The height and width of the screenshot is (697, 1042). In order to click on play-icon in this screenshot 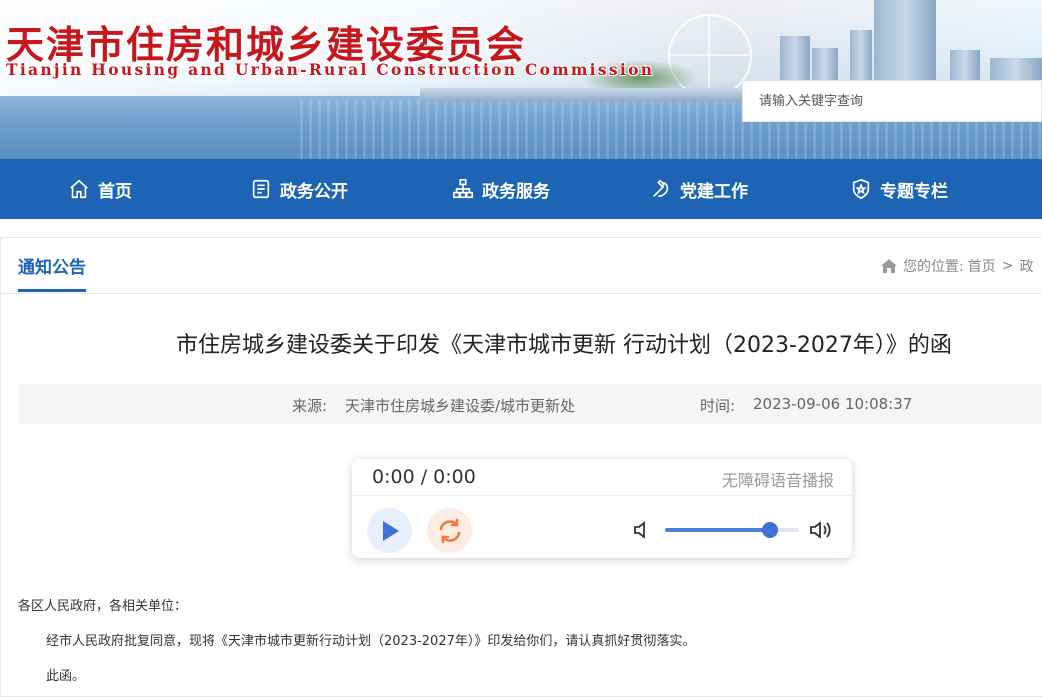, I will do `click(390, 530)`.